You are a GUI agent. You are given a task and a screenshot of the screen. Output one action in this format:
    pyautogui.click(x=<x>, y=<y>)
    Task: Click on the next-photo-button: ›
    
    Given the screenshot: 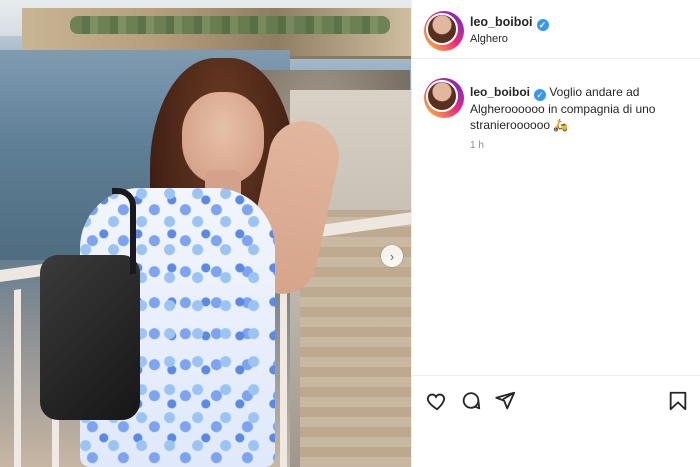 What is the action you would take?
    pyautogui.click(x=392, y=256)
    